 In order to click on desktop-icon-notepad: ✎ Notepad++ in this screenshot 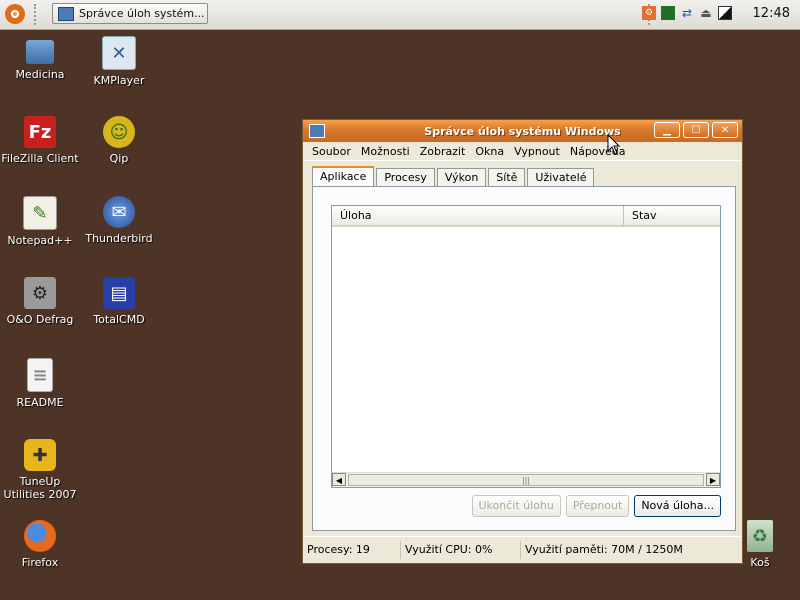, I will do `click(40, 221)`.